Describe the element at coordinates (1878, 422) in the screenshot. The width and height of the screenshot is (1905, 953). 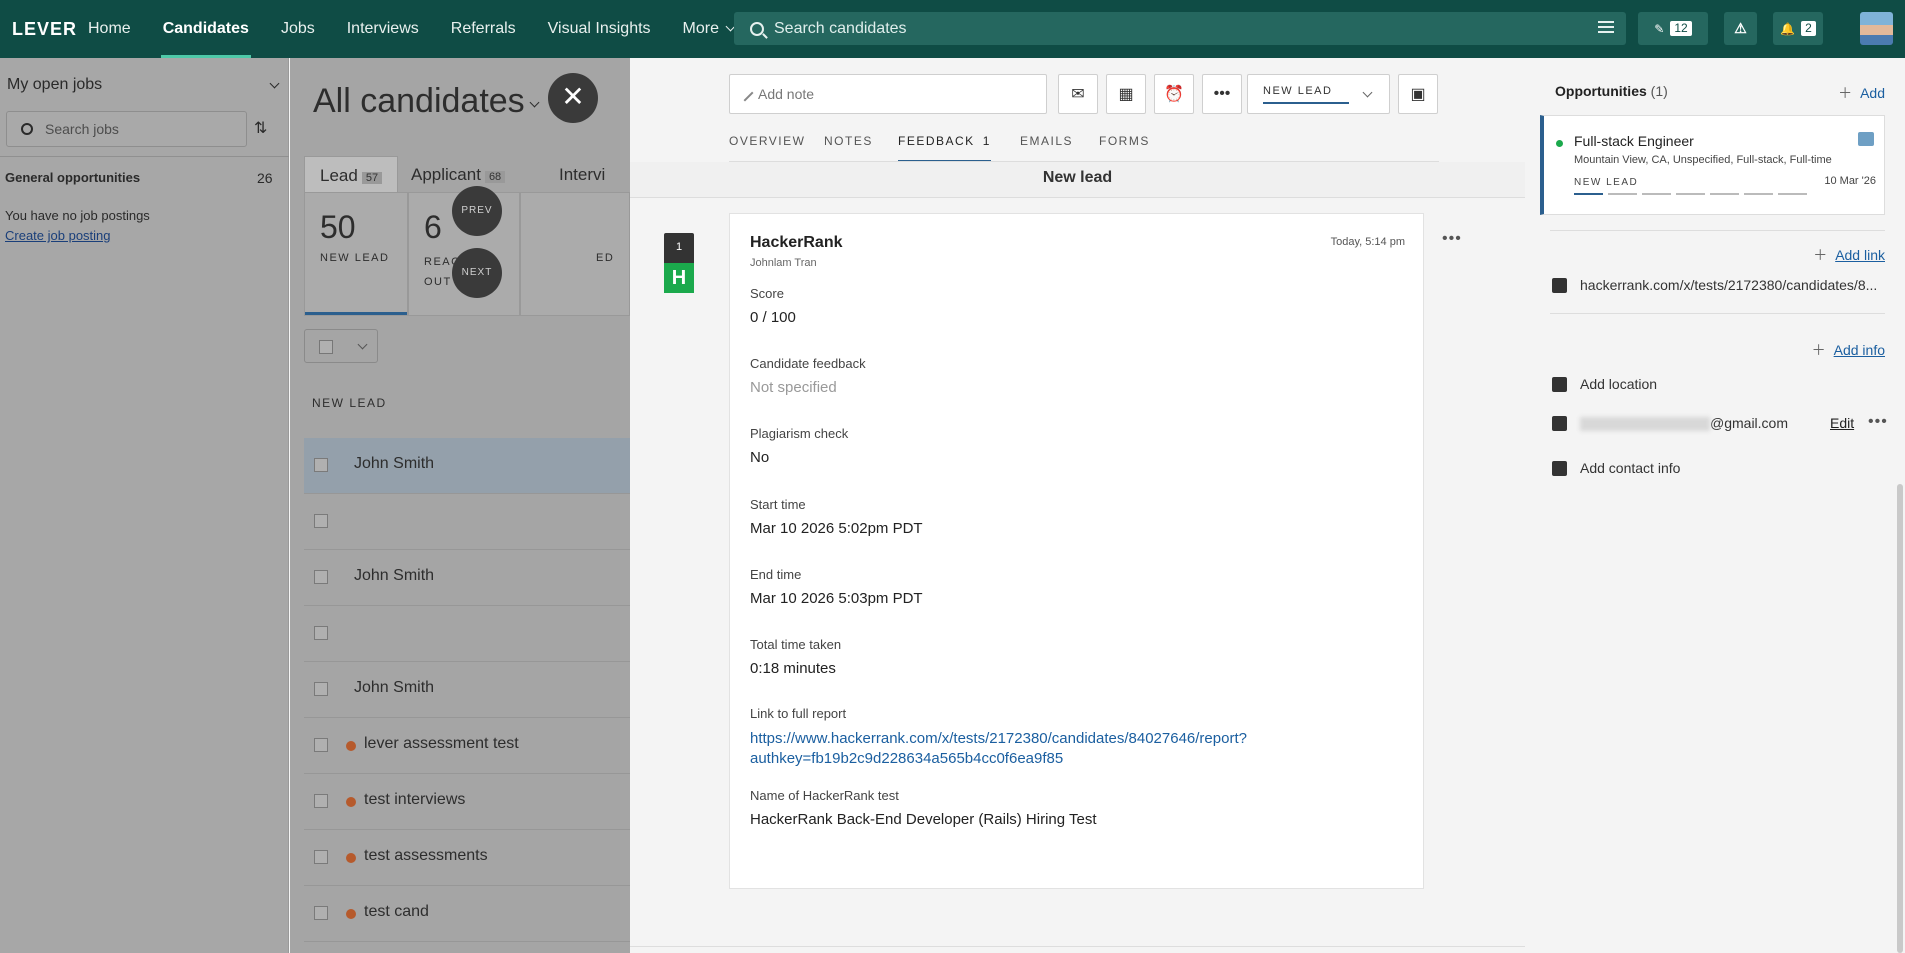
I see `email-more-icon: •••` at that location.